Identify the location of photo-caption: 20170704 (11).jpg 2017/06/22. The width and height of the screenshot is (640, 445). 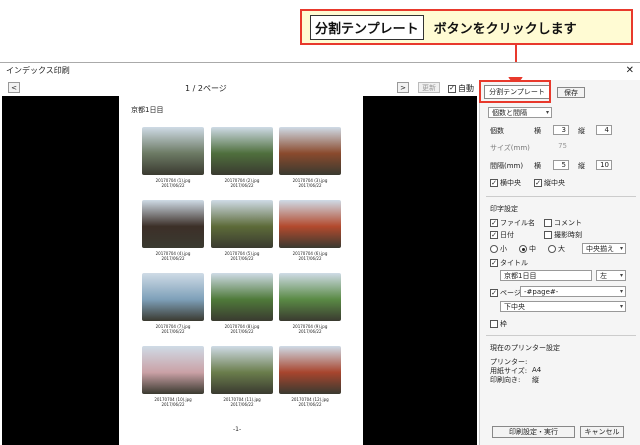
(242, 402).